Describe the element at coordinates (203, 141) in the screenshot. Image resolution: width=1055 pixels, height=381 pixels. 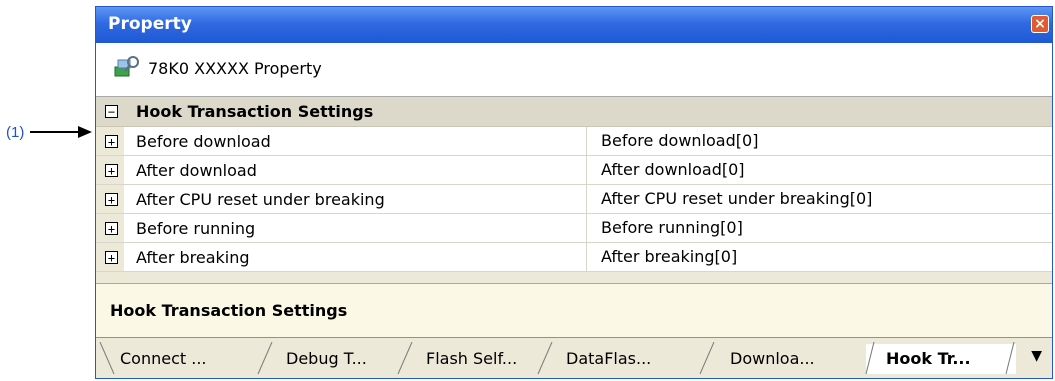
I see `property-name: Before download` at that location.